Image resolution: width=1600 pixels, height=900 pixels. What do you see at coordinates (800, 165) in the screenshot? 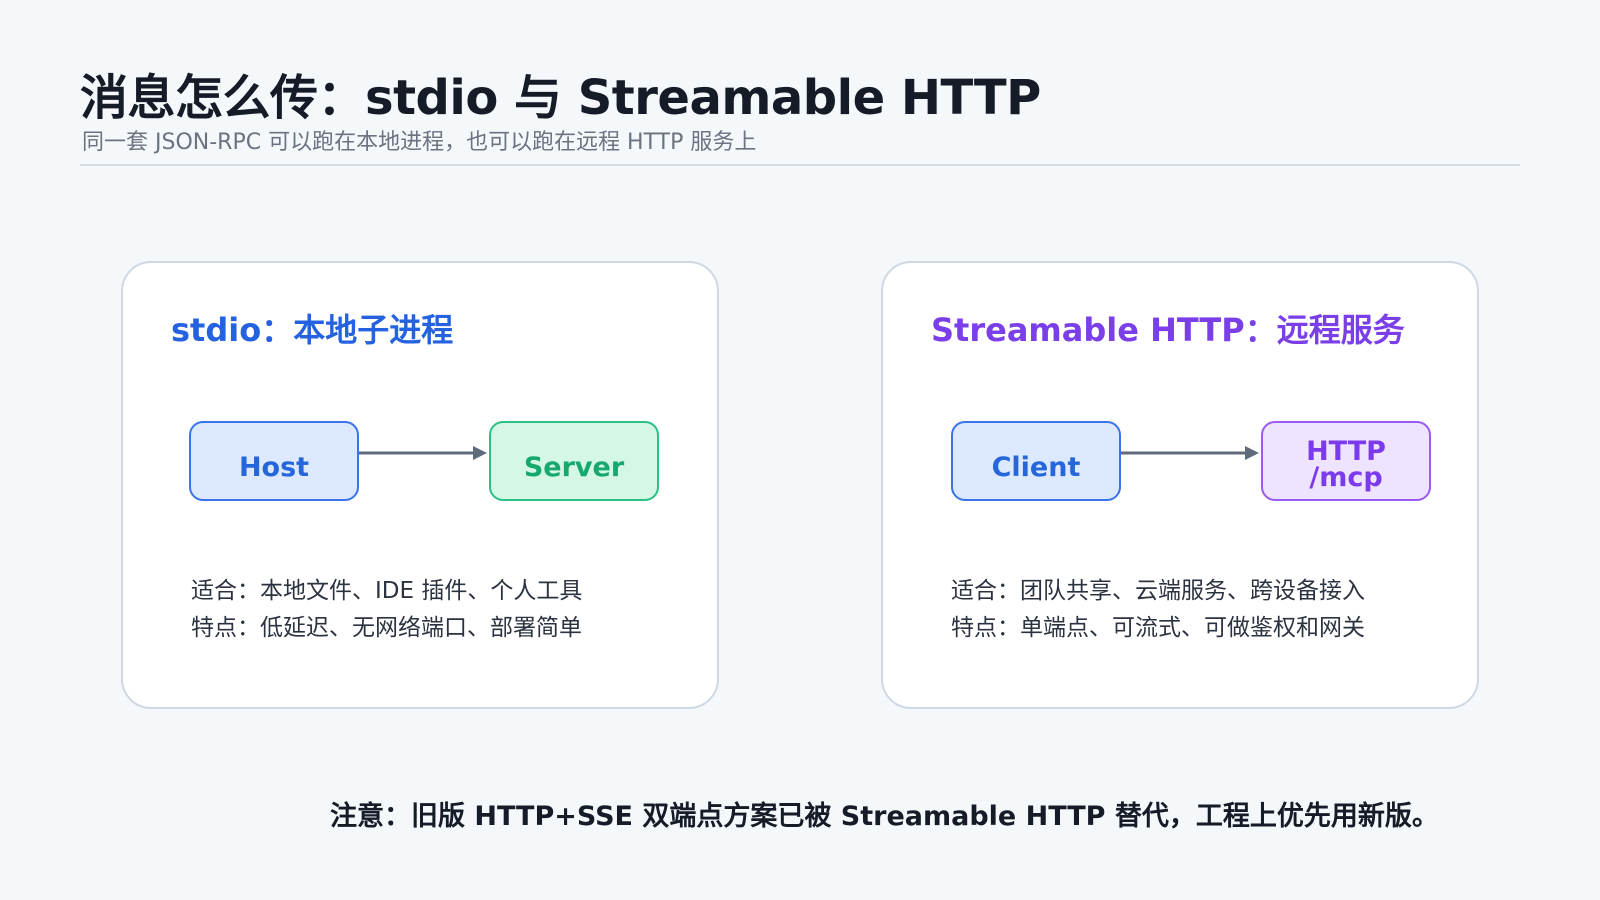
I see `header-divider` at bounding box center [800, 165].